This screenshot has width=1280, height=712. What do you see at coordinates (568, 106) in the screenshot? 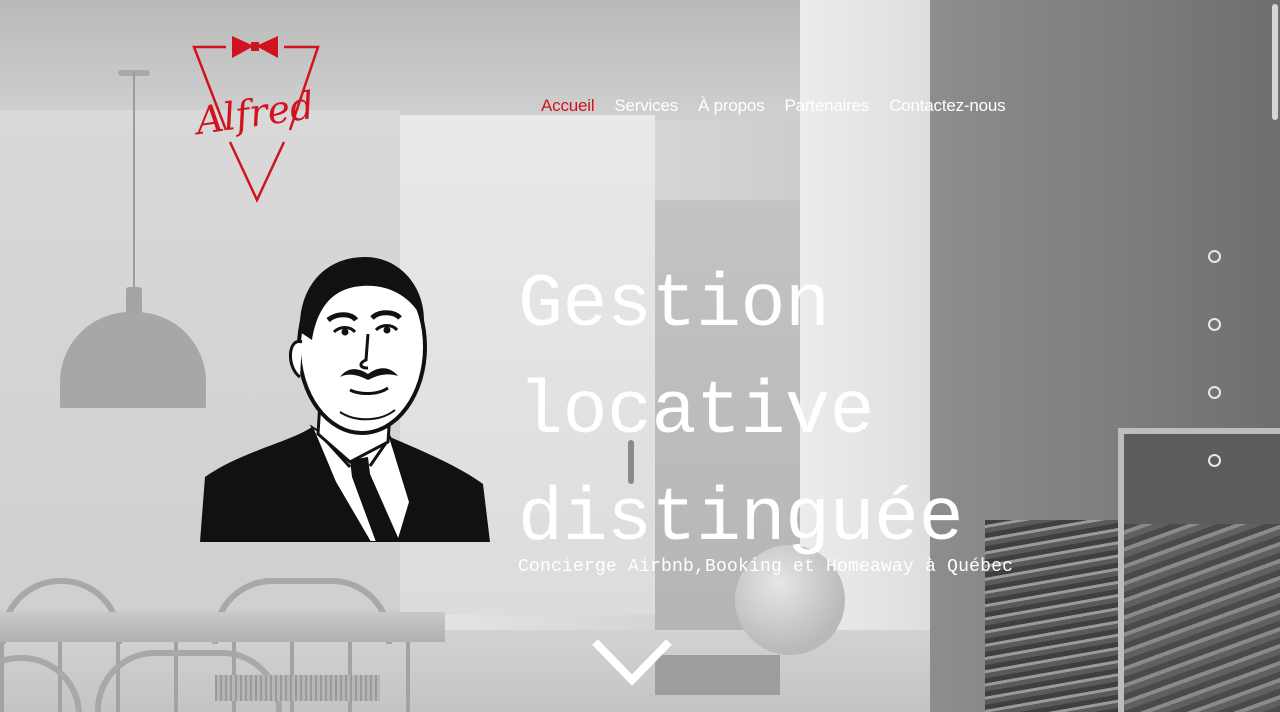
I see `nav-item-accueil: Accueil` at bounding box center [568, 106].